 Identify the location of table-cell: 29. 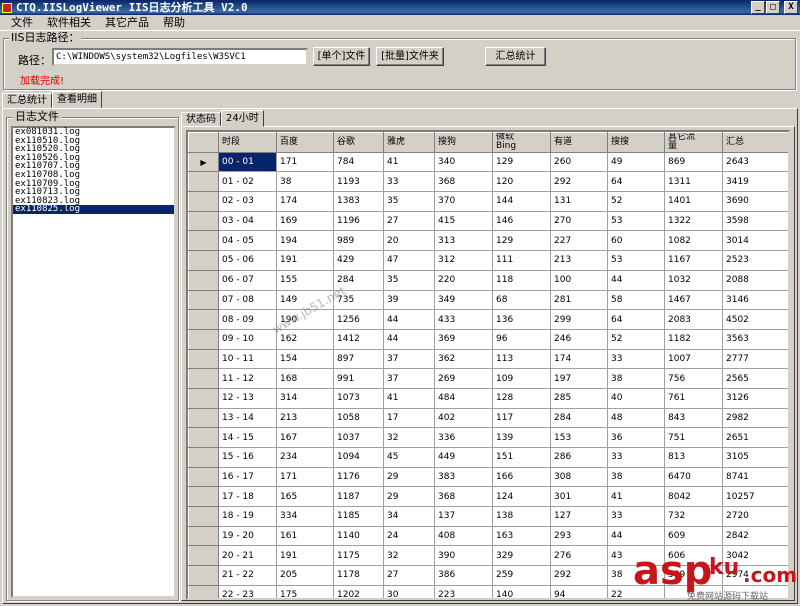
(409, 497).